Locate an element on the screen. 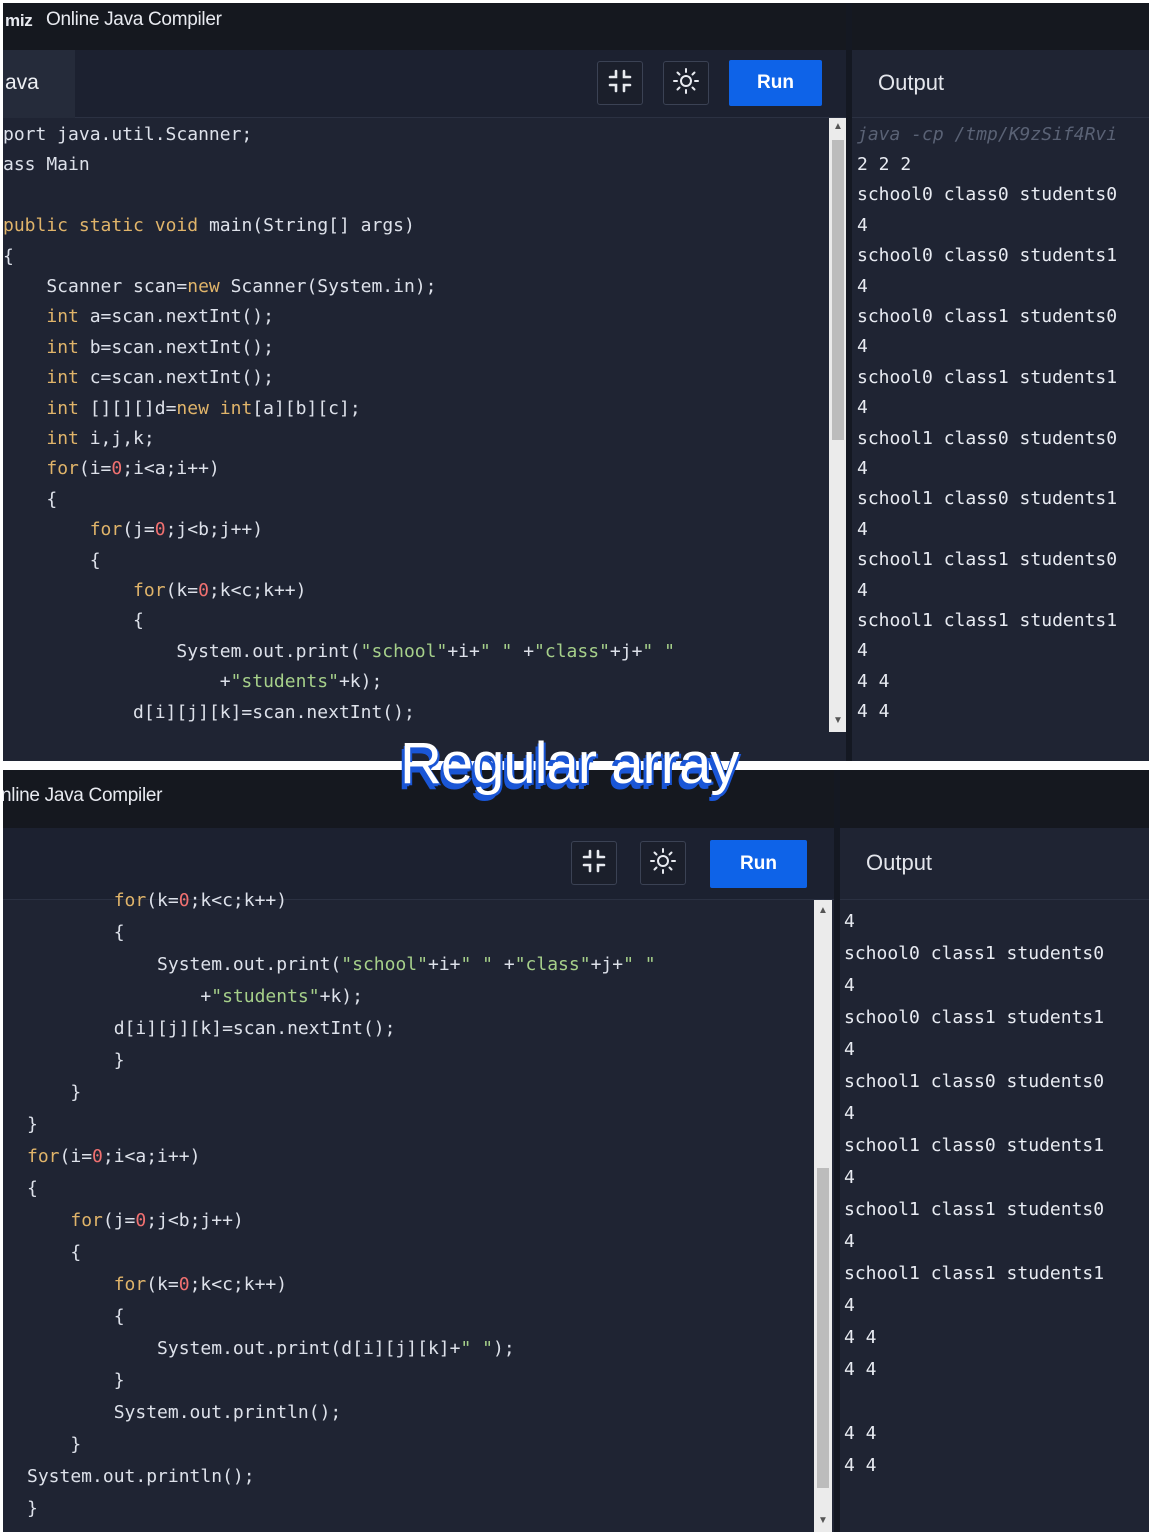  code-line: System.out.print(d[i][j][k]+" "); is located at coordinates (271, 1348).